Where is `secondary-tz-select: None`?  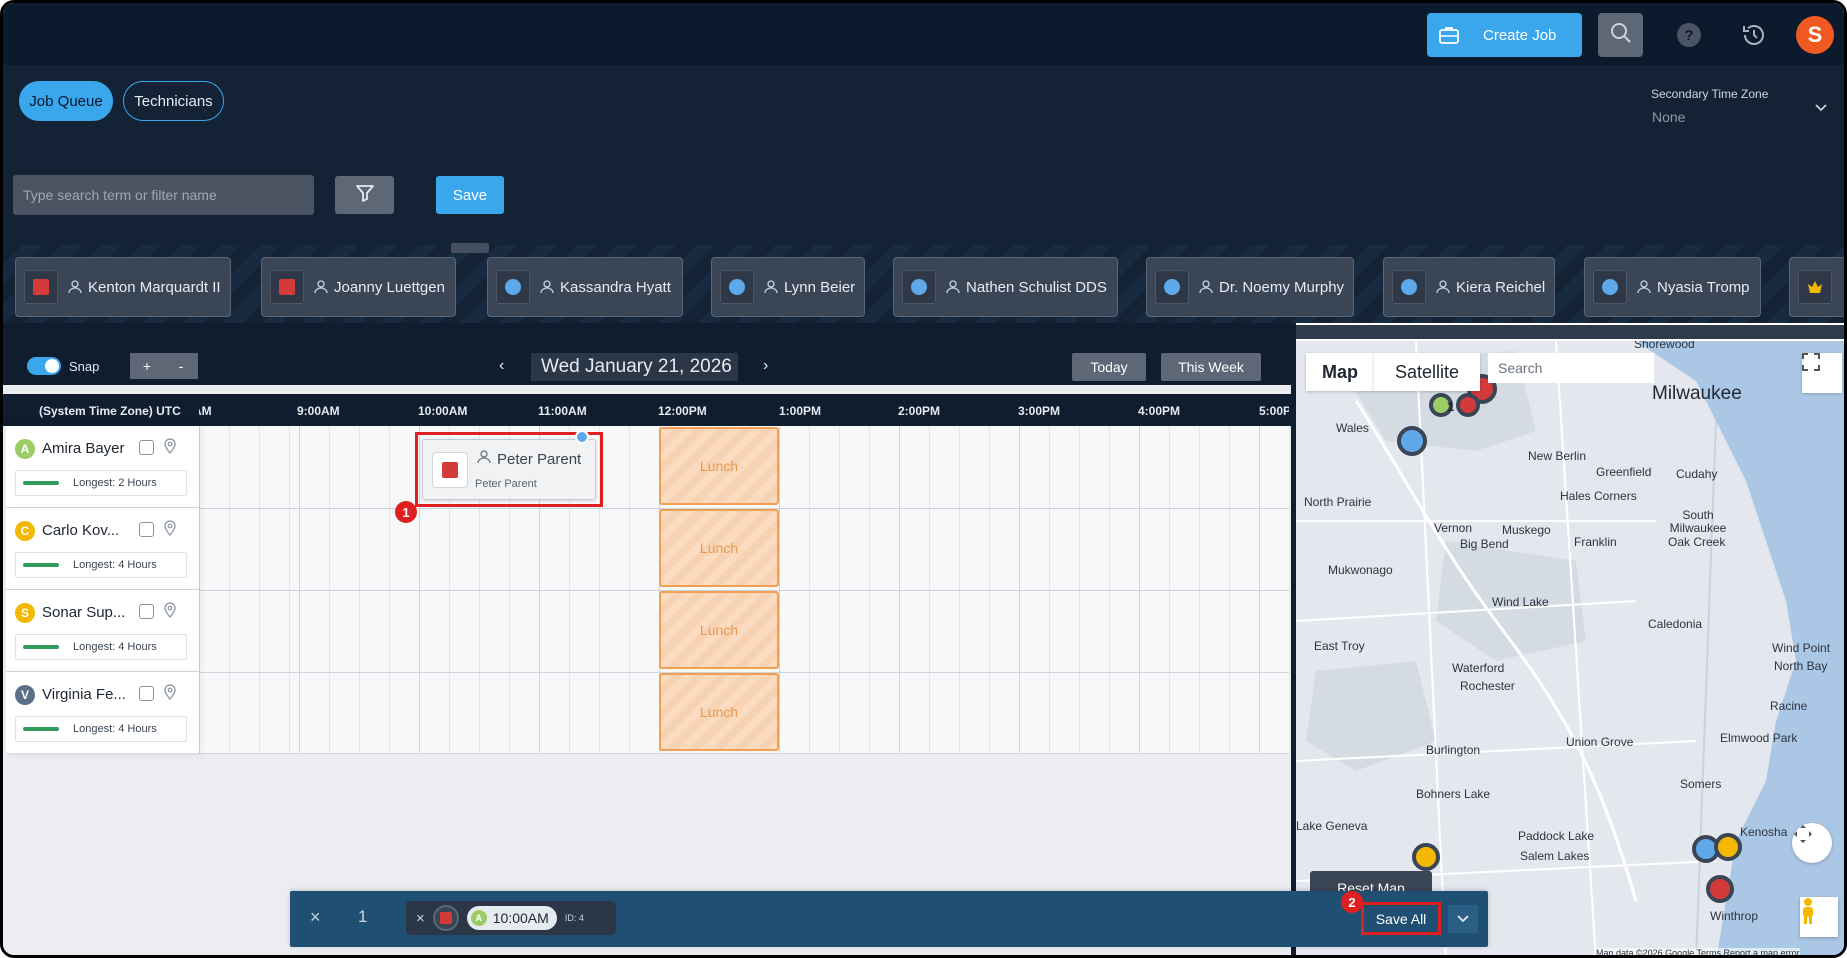
secondary-tz-select: None is located at coordinates (1668, 117).